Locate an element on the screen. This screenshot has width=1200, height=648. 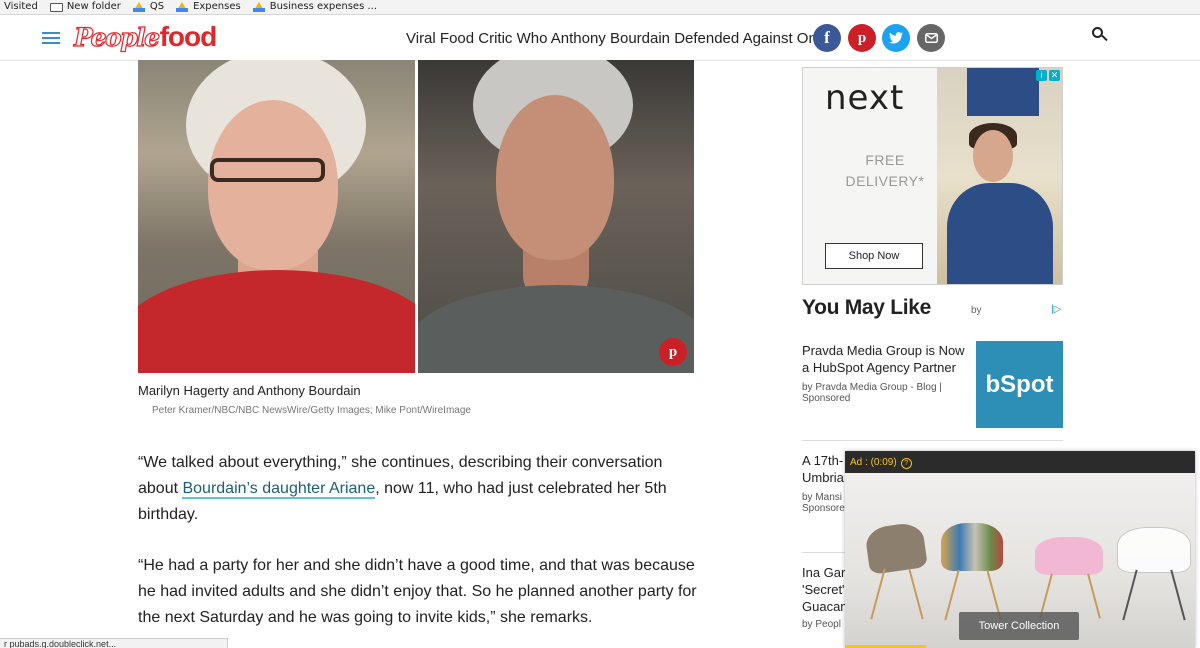
pinterest-share-button: p is located at coordinates (862, 38).